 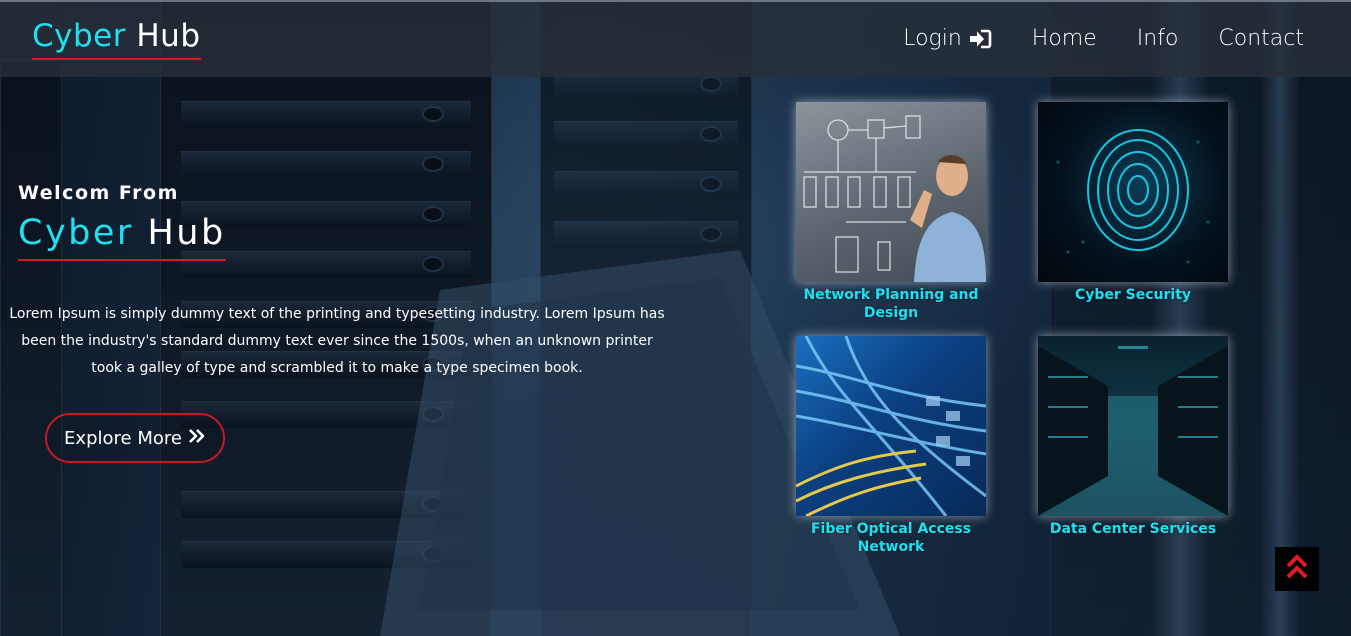 I want to click on double-chevron-up-icon, so click(x=1297, y=569).